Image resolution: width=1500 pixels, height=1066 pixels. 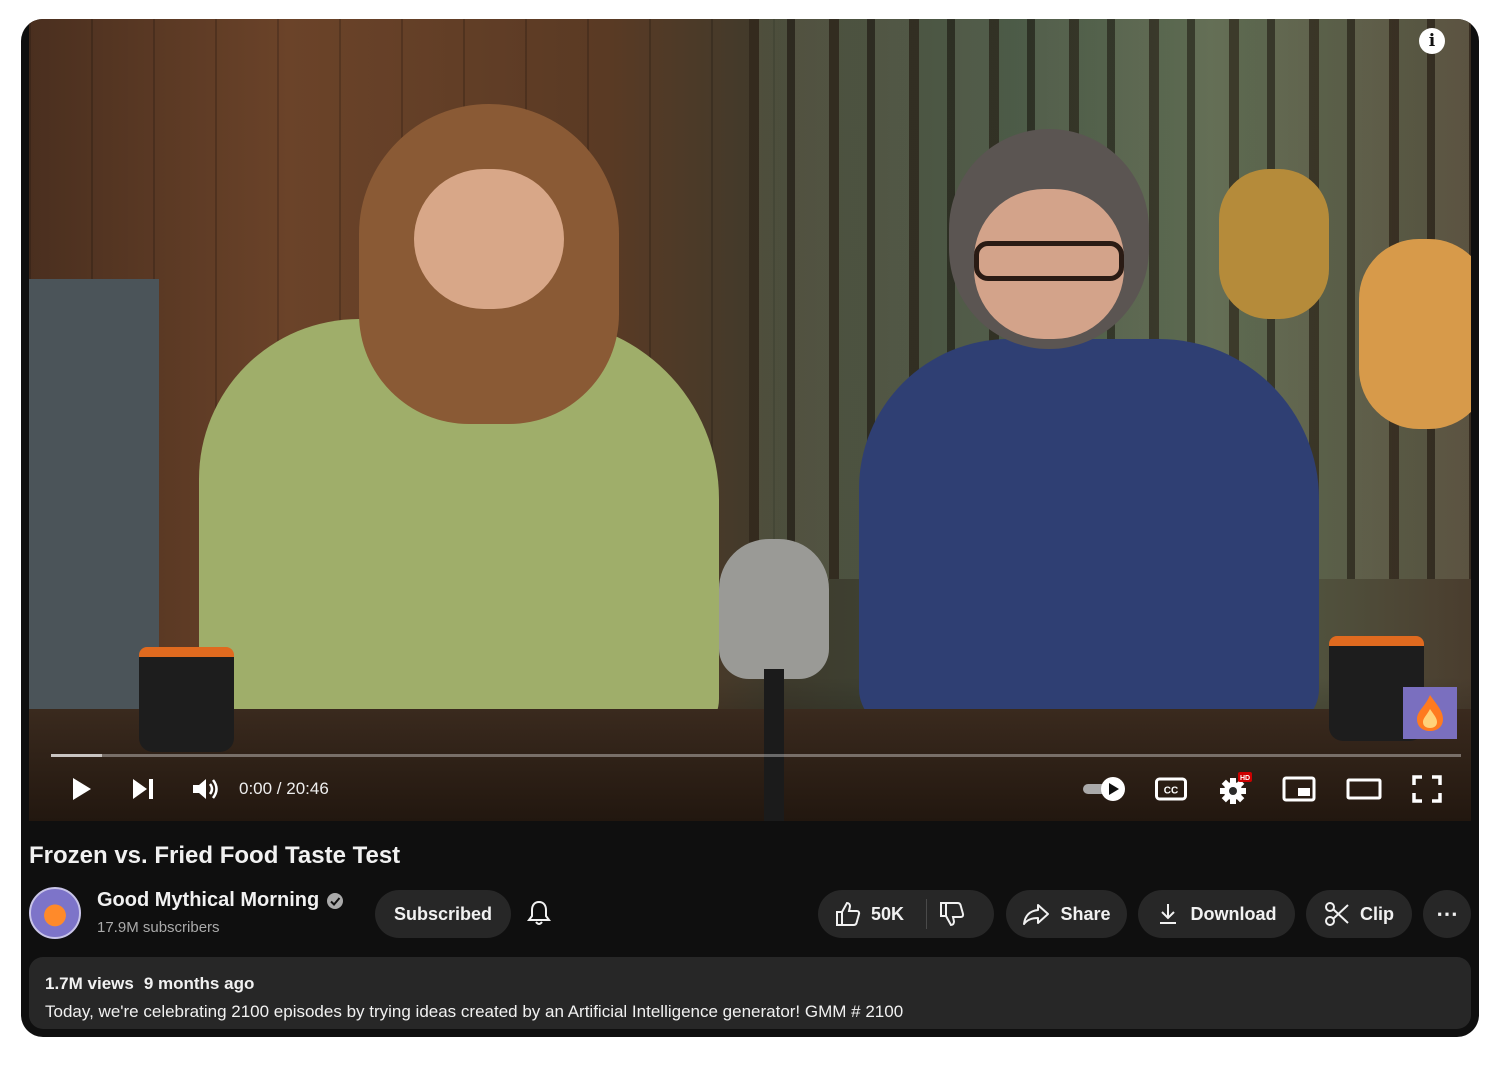 I want to click on thumbs-up-icon, so click(x=848, y=913).